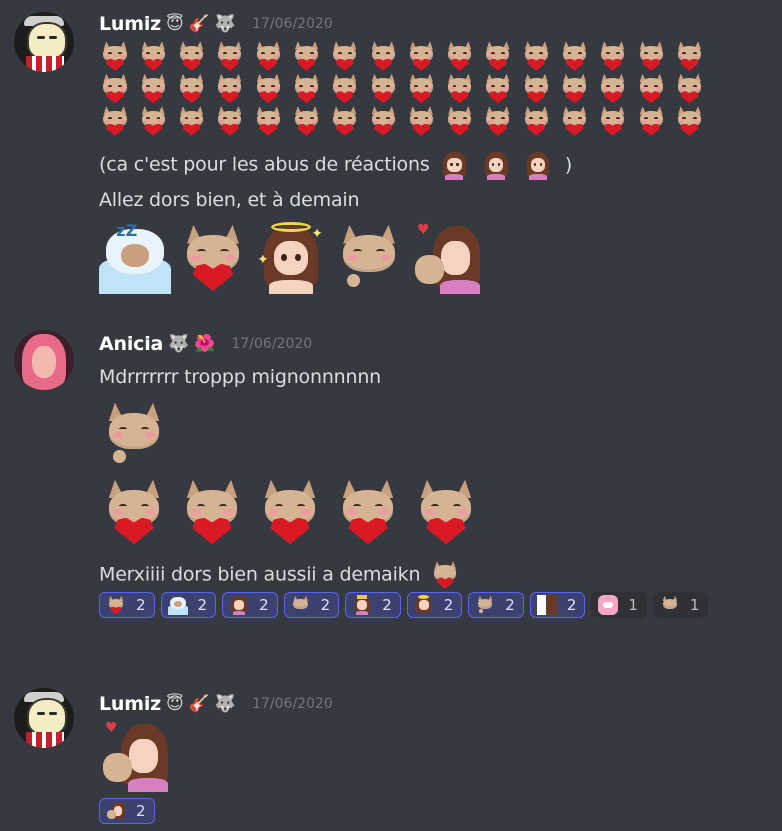 The height and width of the screenshot is (831, 782). What do you see at coordinates (419, 811) in the screenshot?
I see `reactions-bar: 2` at bounding box center [419, 811].